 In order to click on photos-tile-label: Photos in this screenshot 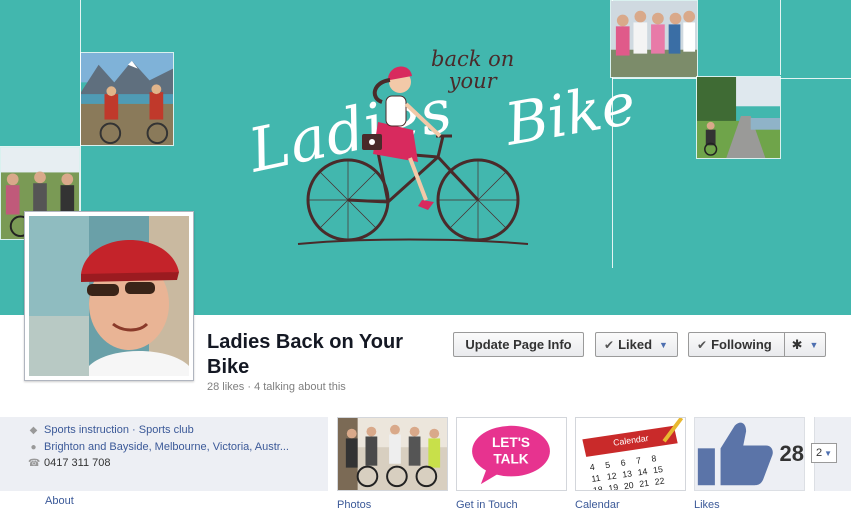, I will do `click(354, 505)`.